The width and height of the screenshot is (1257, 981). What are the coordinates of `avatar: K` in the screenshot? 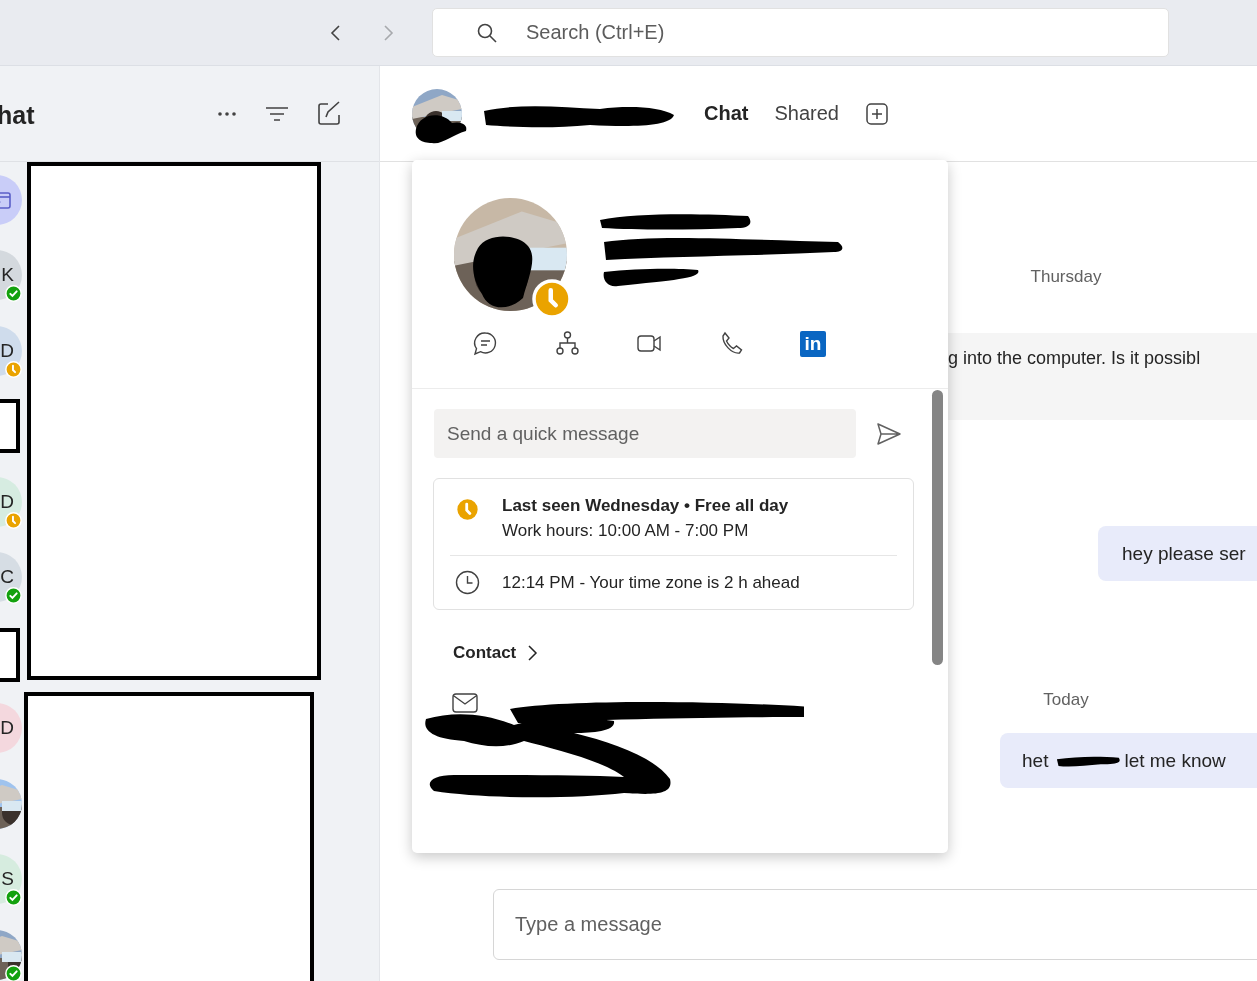 It's located at (11, 275).